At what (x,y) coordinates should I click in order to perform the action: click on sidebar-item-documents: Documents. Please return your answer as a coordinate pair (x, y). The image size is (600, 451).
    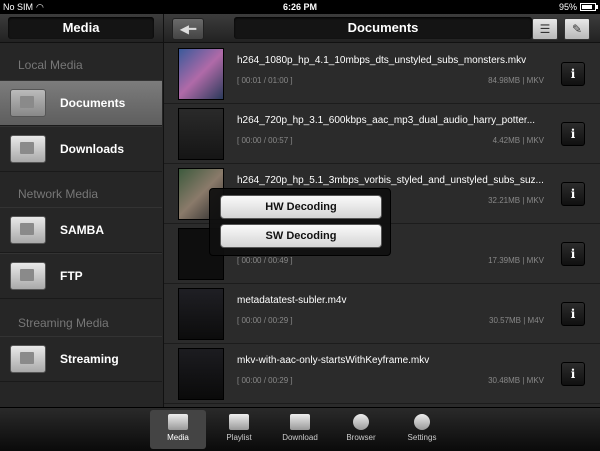
    Looking at the image, I should click on (81, 103).